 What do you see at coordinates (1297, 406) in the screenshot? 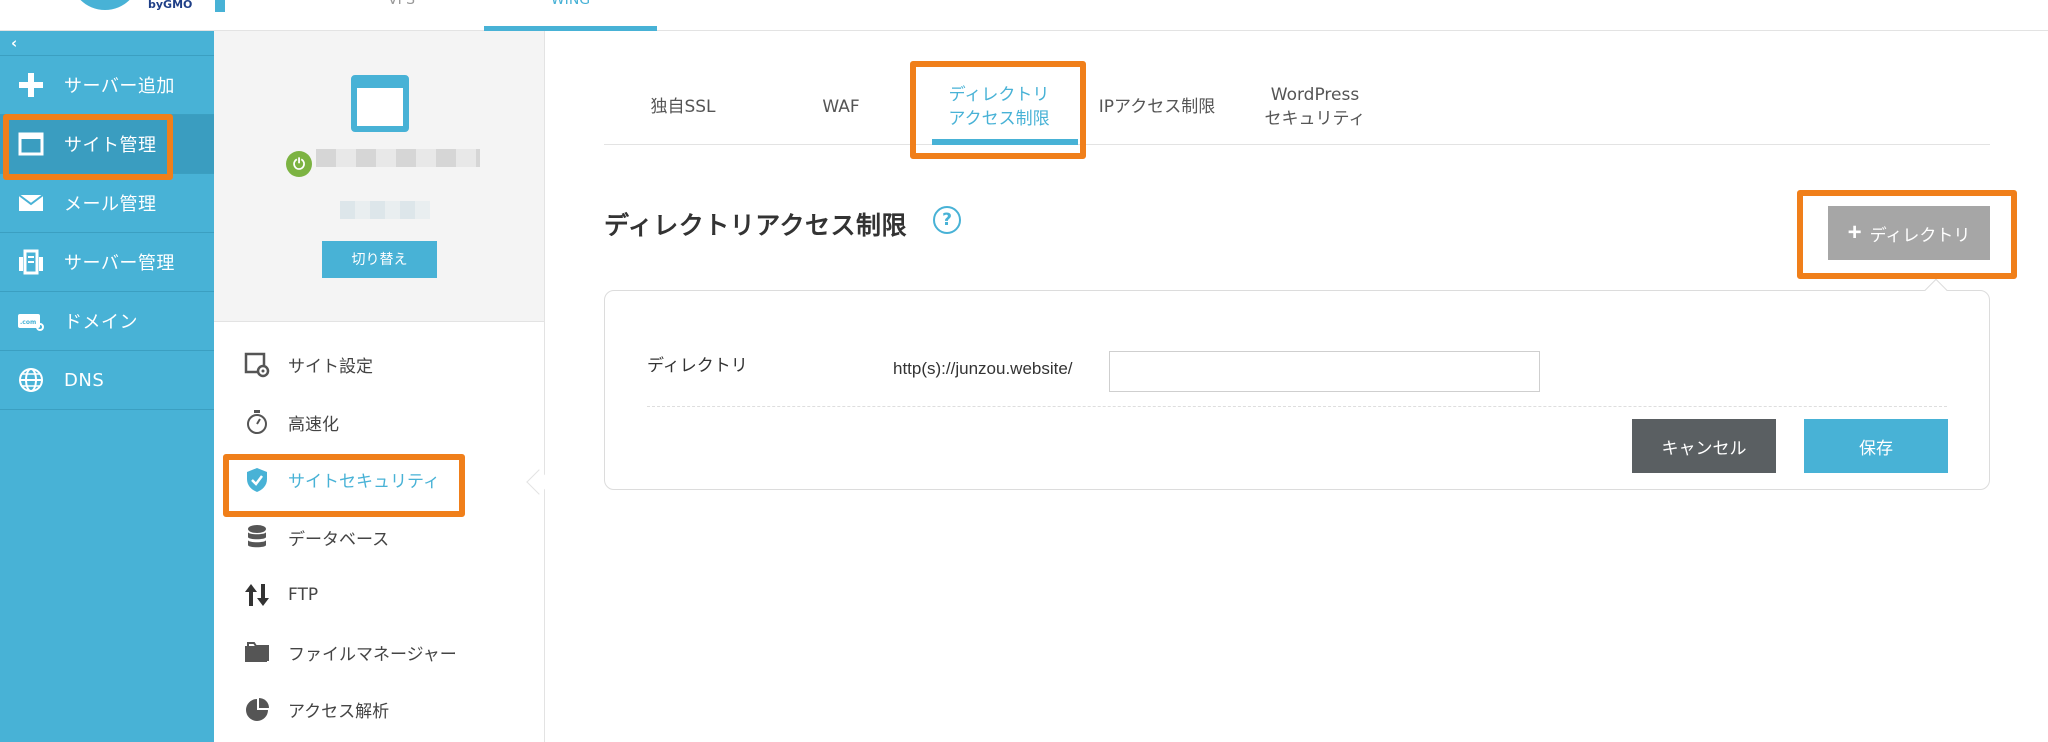
I see `divider` at bounding box center [1297, 406].